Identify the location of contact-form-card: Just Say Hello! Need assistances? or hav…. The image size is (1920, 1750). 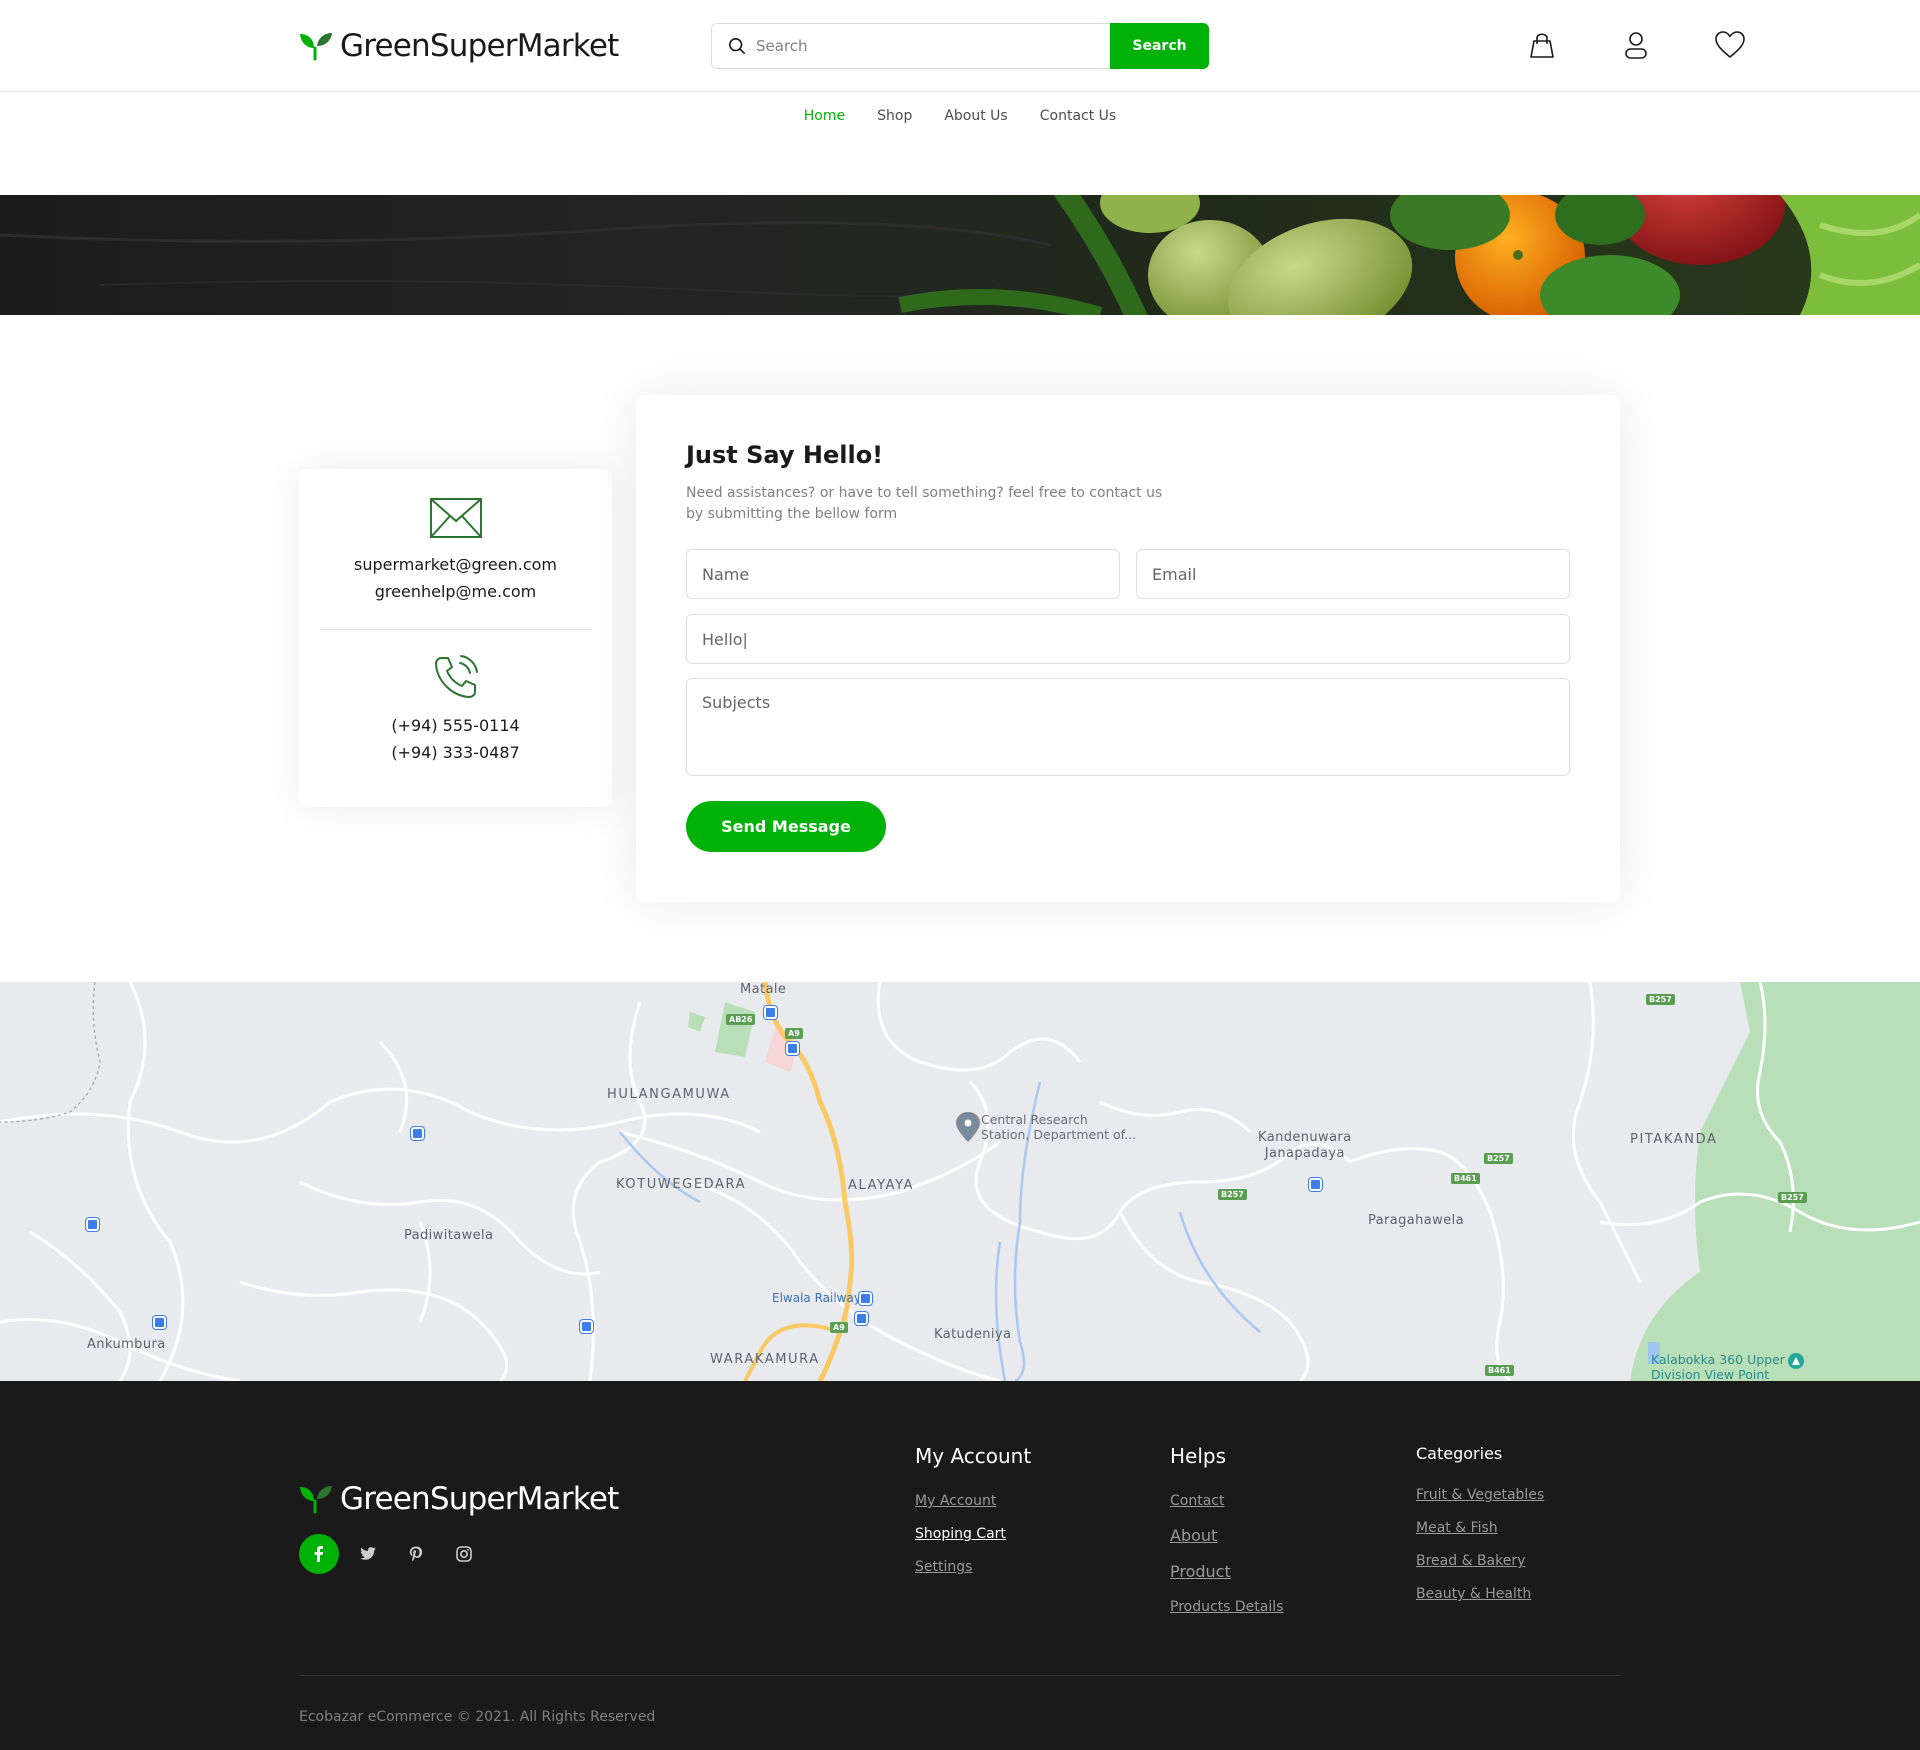
(1128, 648).